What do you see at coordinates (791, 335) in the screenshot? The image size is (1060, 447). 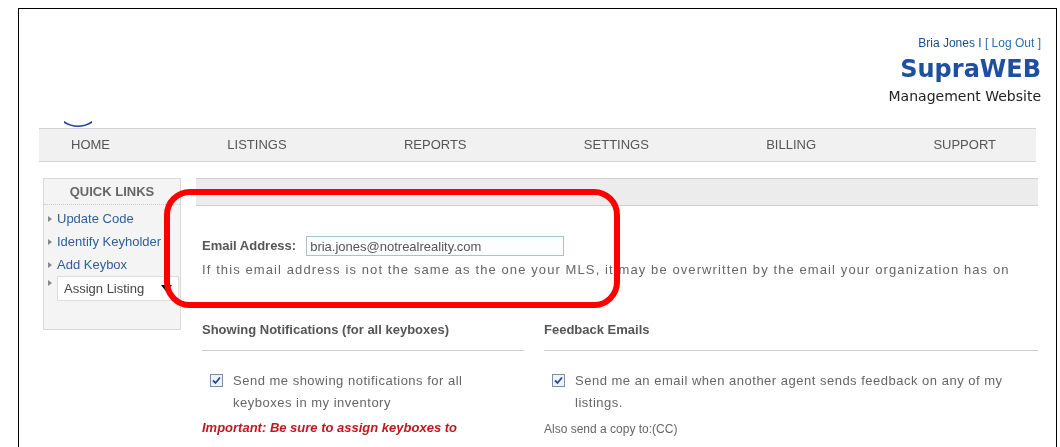 I see `feedback-title: Feedback Emails` at bounding box center [791, 335].